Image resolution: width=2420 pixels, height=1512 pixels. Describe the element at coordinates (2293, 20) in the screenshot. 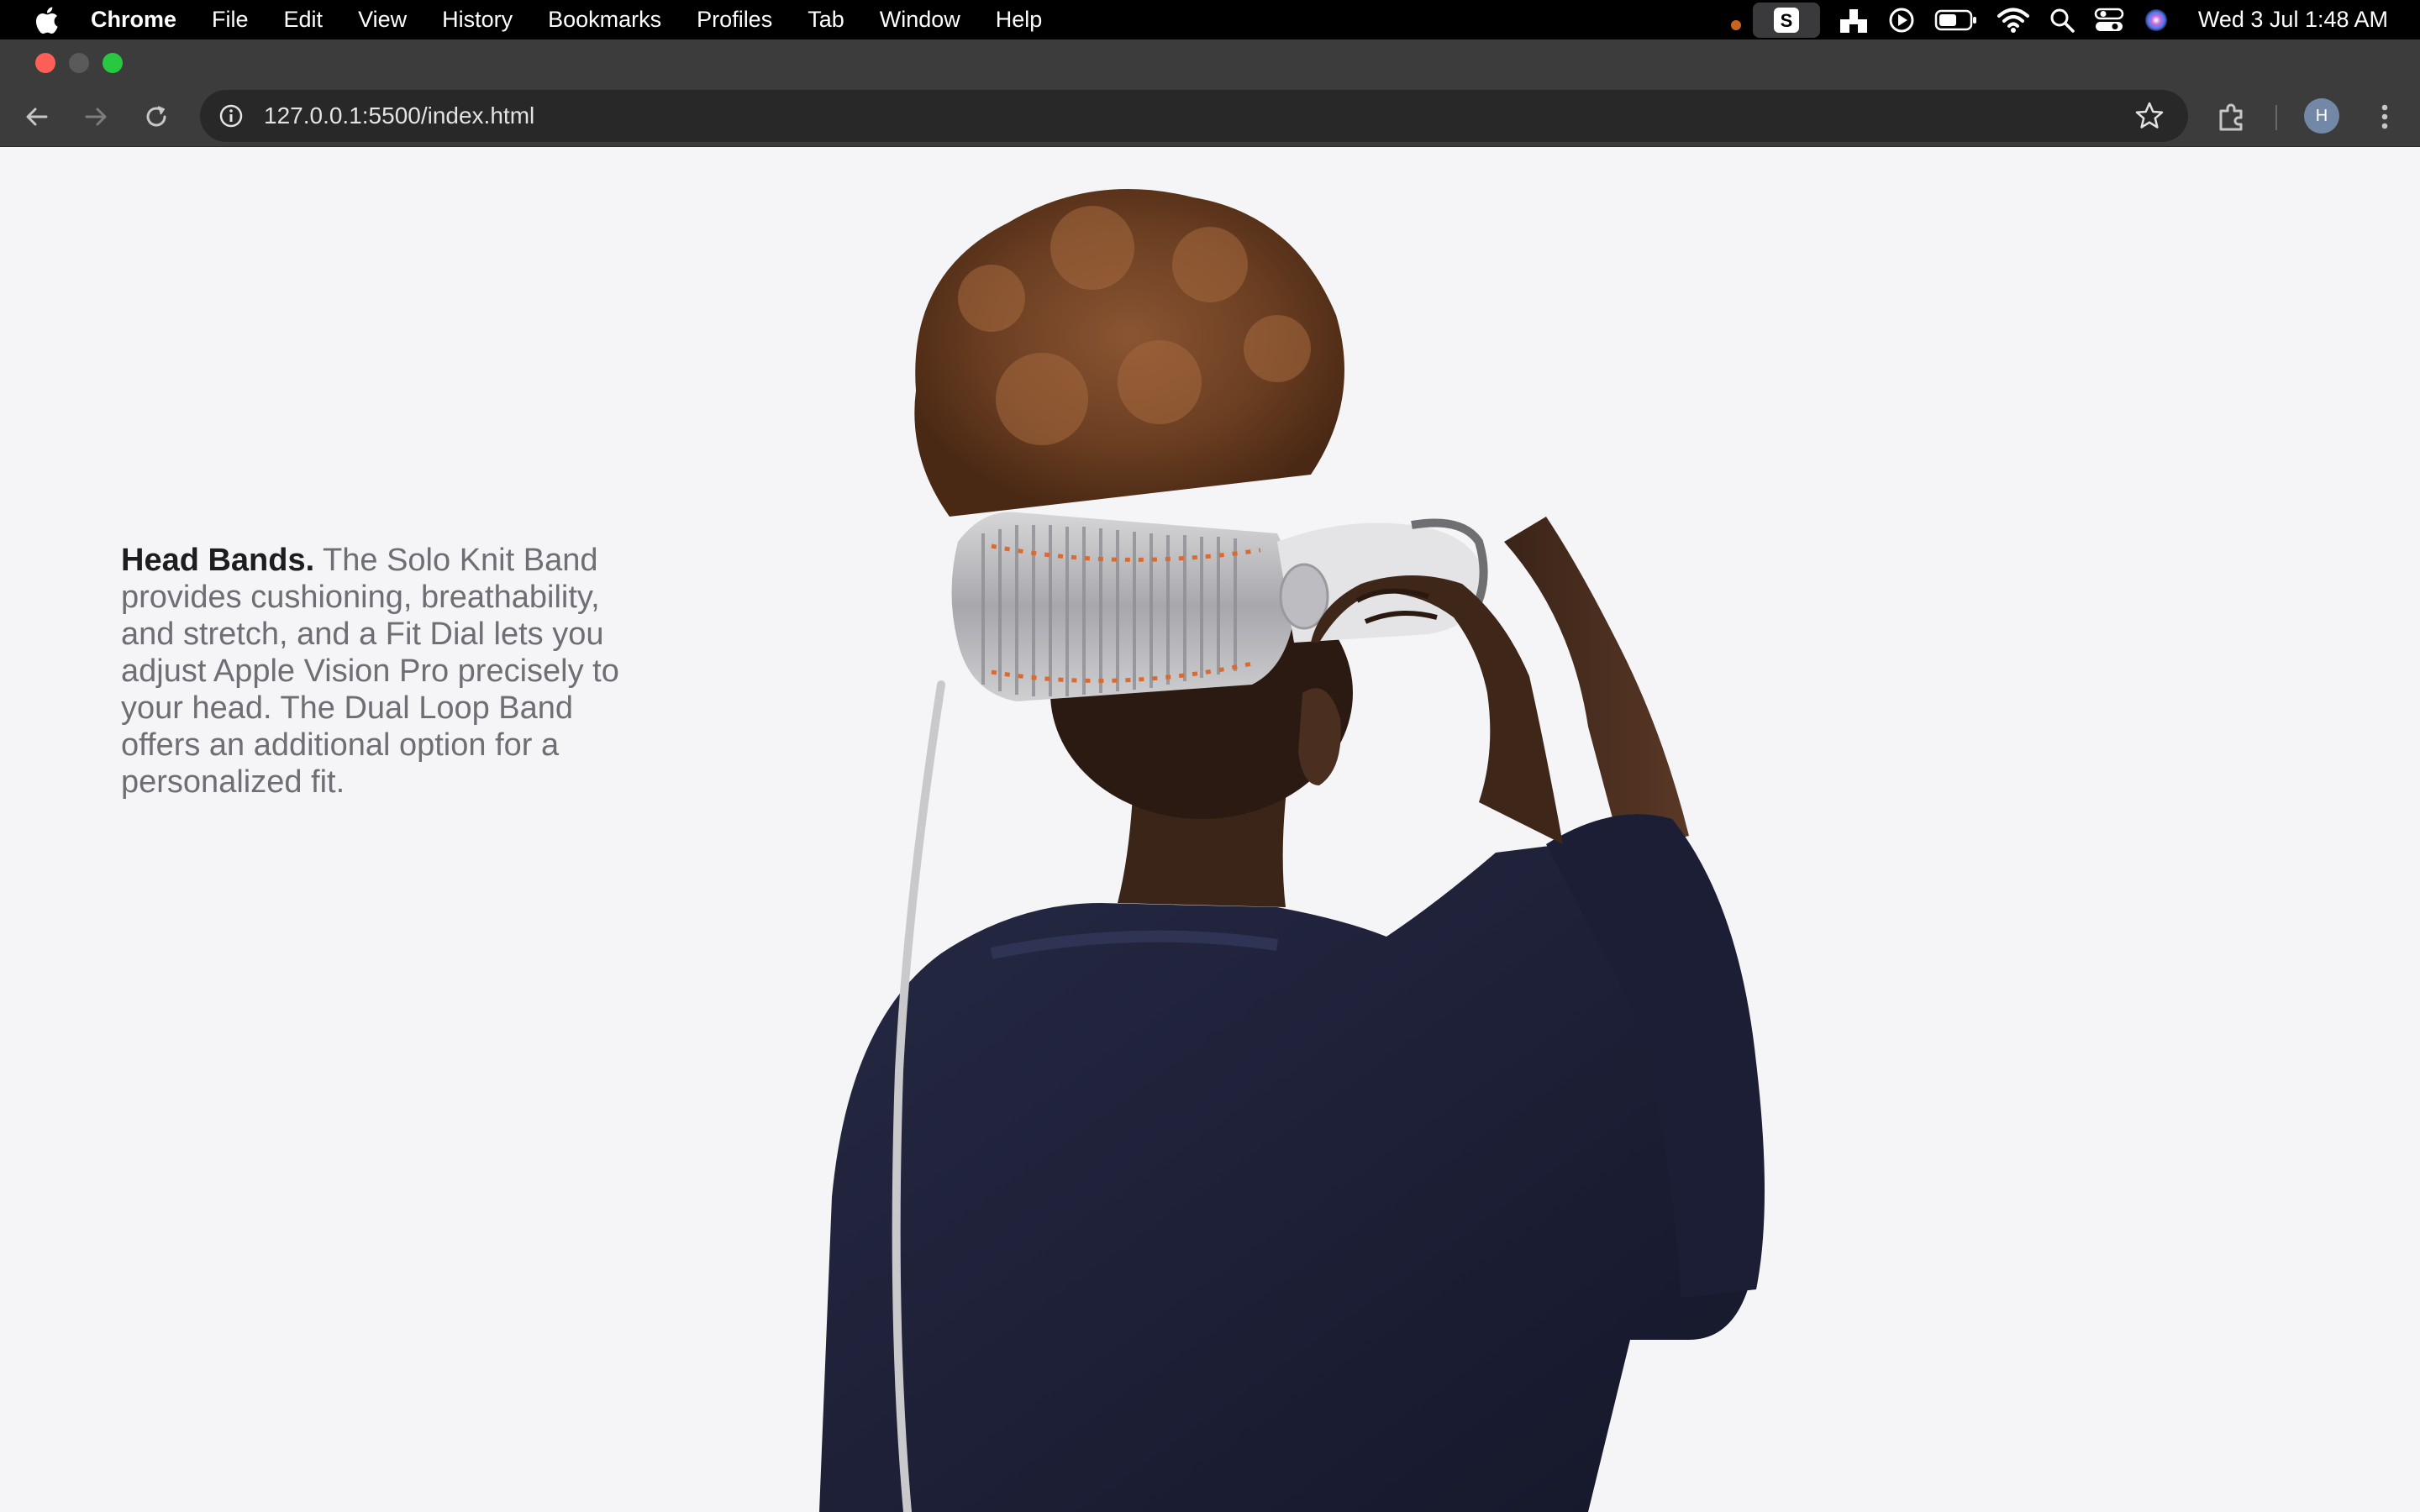

I see `menu-bar-clock: Wed 3 Jul 1:48 AM` at that location.